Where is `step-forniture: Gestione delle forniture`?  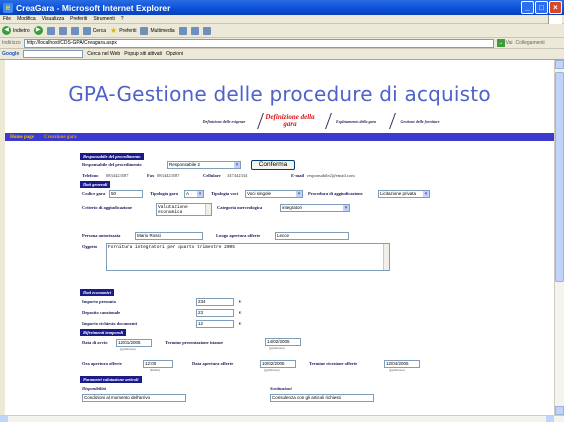 step-forniture: Gestione delle forniture is located at coordinates (420, 121).